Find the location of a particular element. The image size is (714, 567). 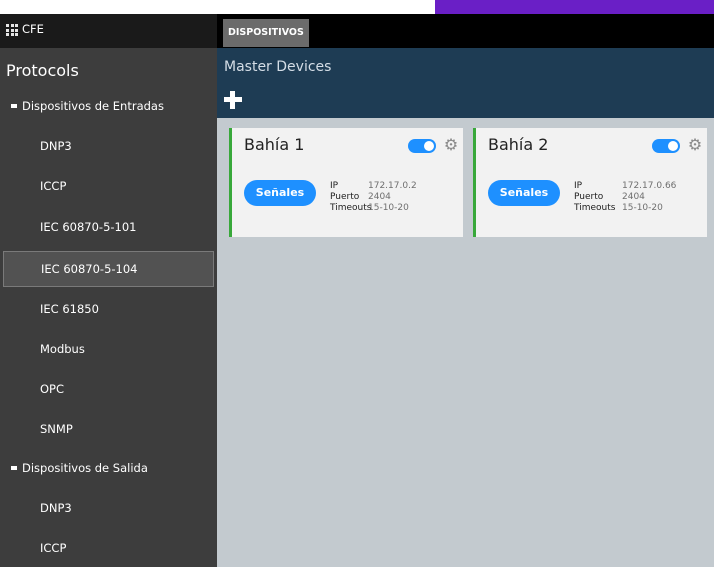

sidebar-item-dnp3: DNP3 is located at coordinates (108, 146).